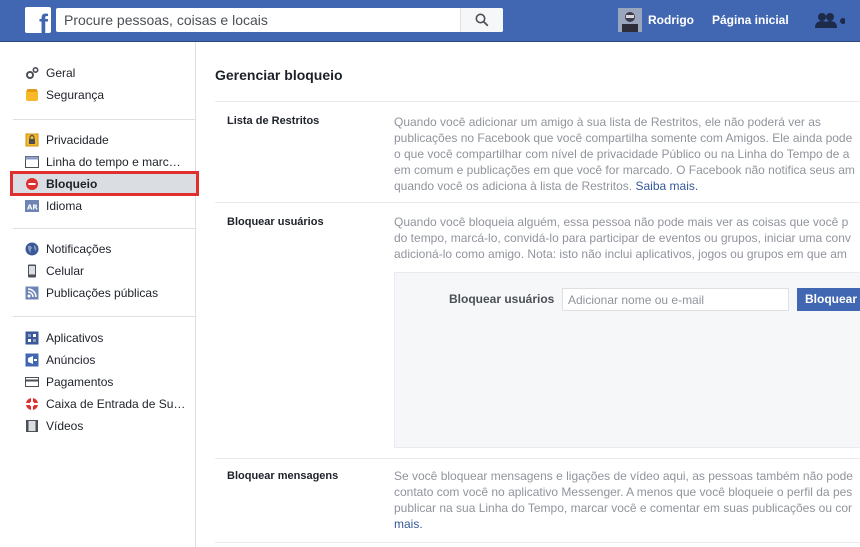 Image resolution: width=860 pixels, height=547 pixels. What do you see at coordinates (279, 75) in the screenshot?
I see `page-title: Gerenciar bloqueio` at bounding box center [279, 75].